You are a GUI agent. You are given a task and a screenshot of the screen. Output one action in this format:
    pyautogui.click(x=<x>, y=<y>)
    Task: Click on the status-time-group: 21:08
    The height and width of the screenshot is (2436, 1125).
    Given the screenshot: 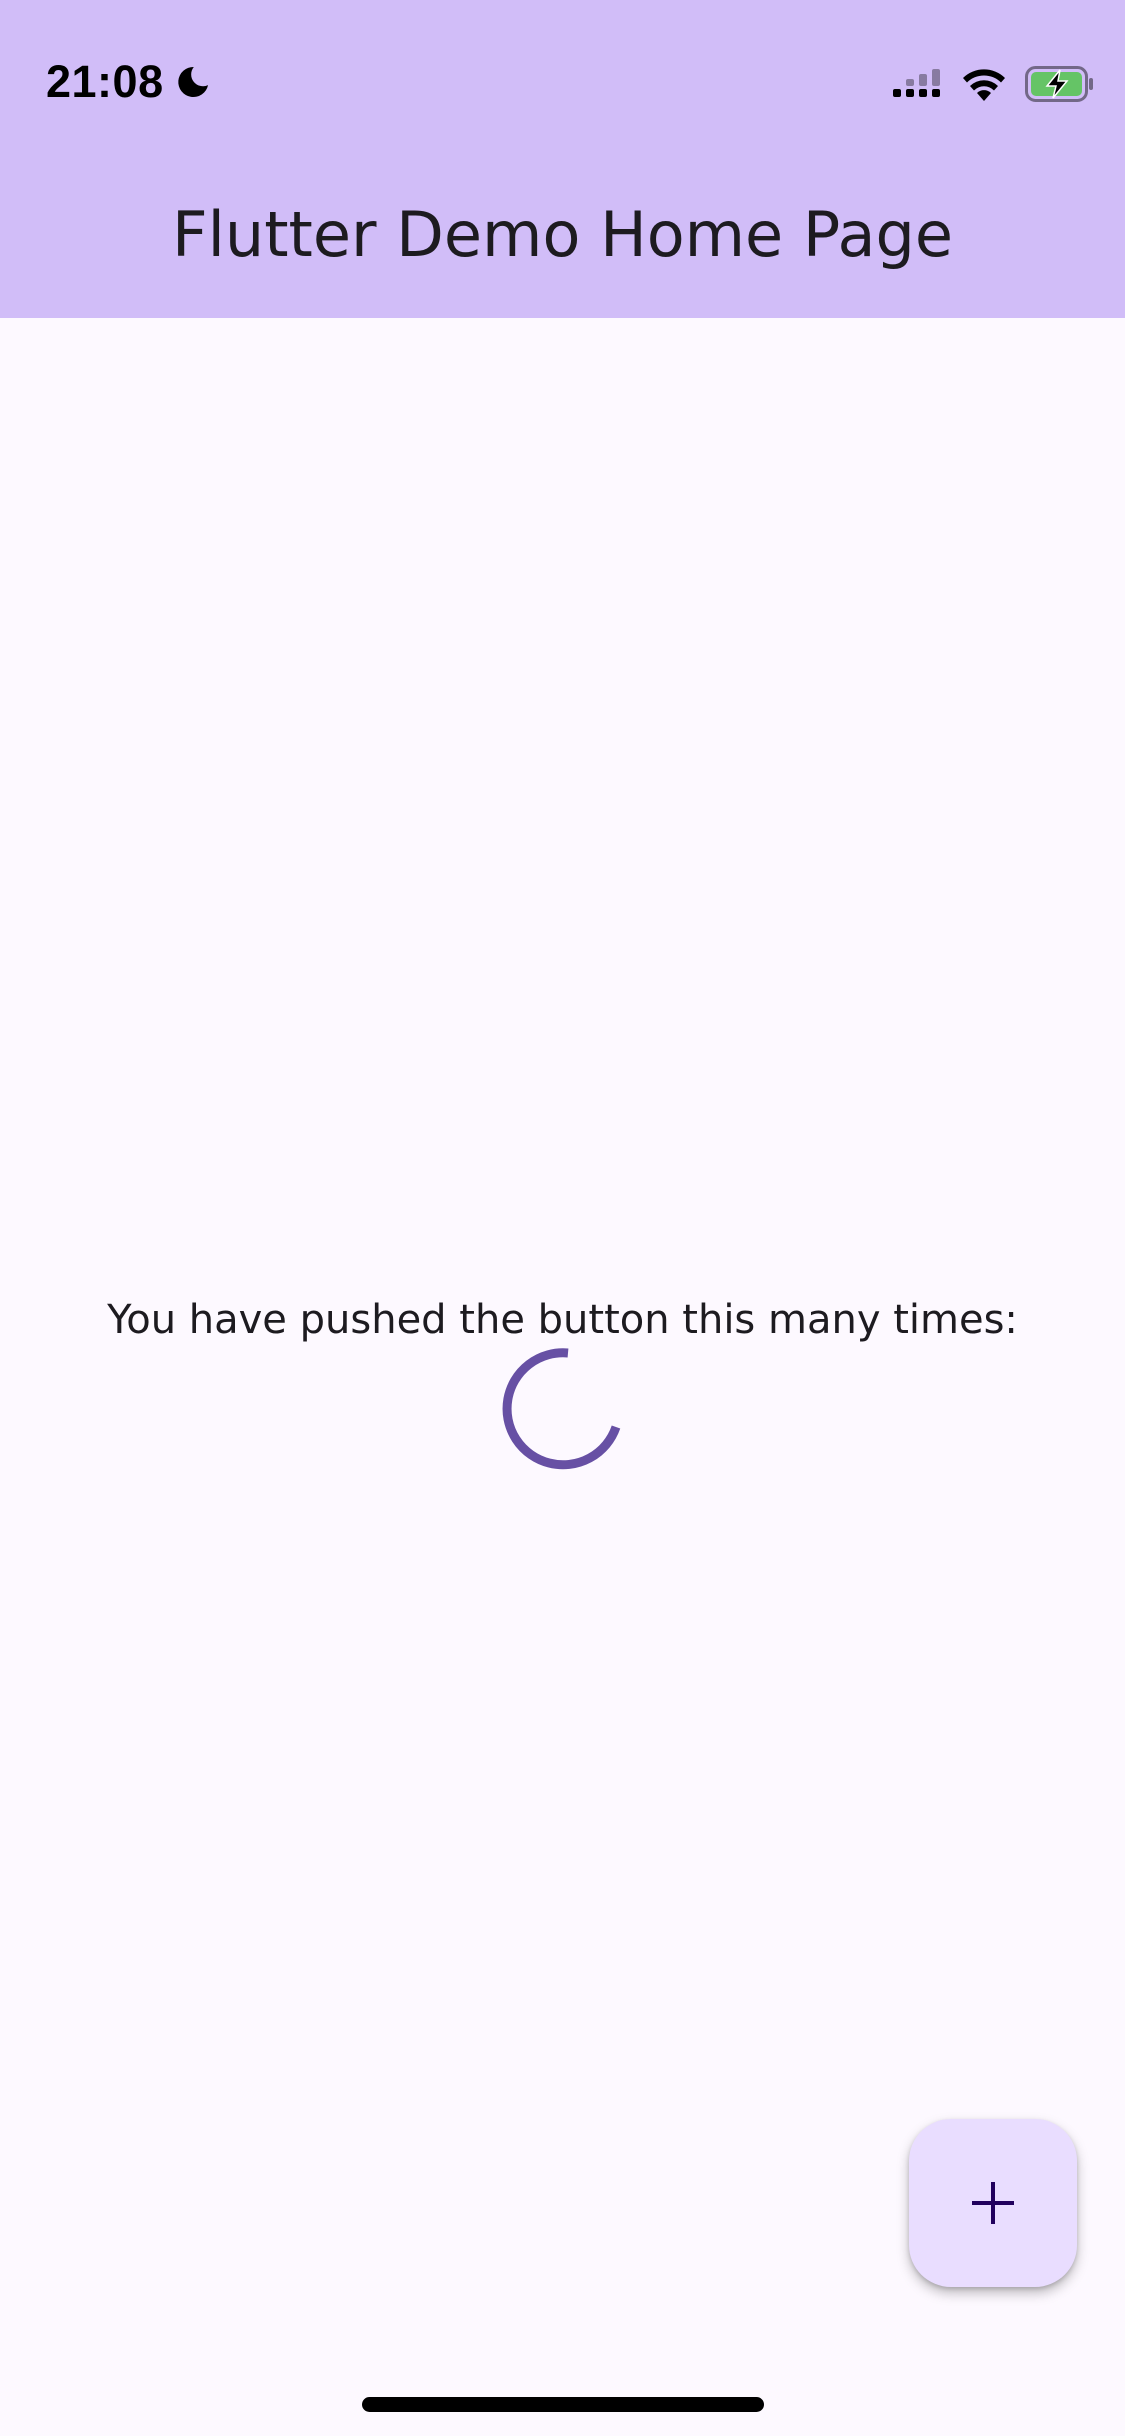 What is the action you would take?
    pyautogui.click(x=129, y=82)
    